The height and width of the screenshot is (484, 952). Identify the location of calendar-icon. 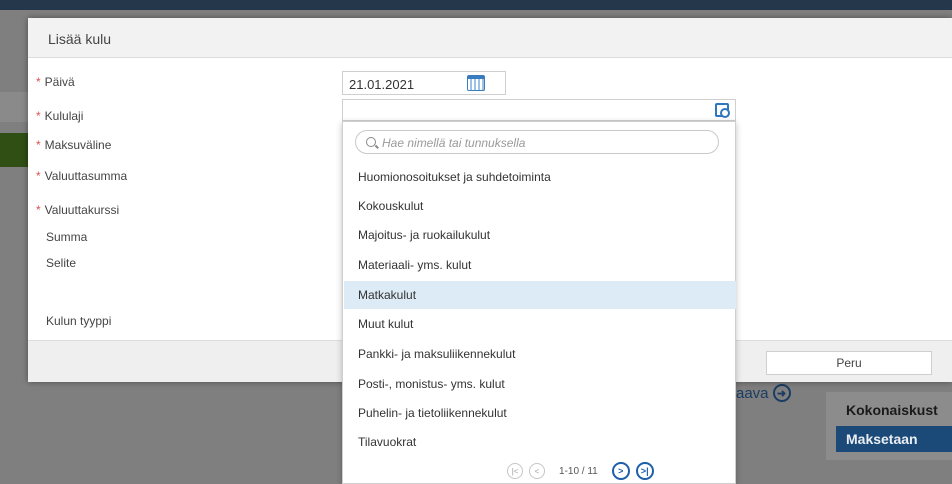
(476, 83).